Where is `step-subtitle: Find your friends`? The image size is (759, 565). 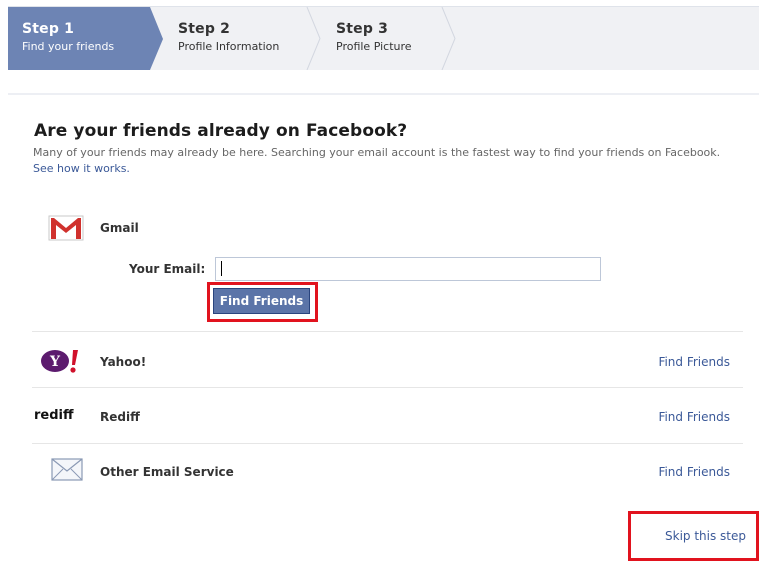 step-subtitle: Find your friends is located at coordinates (68, 46).